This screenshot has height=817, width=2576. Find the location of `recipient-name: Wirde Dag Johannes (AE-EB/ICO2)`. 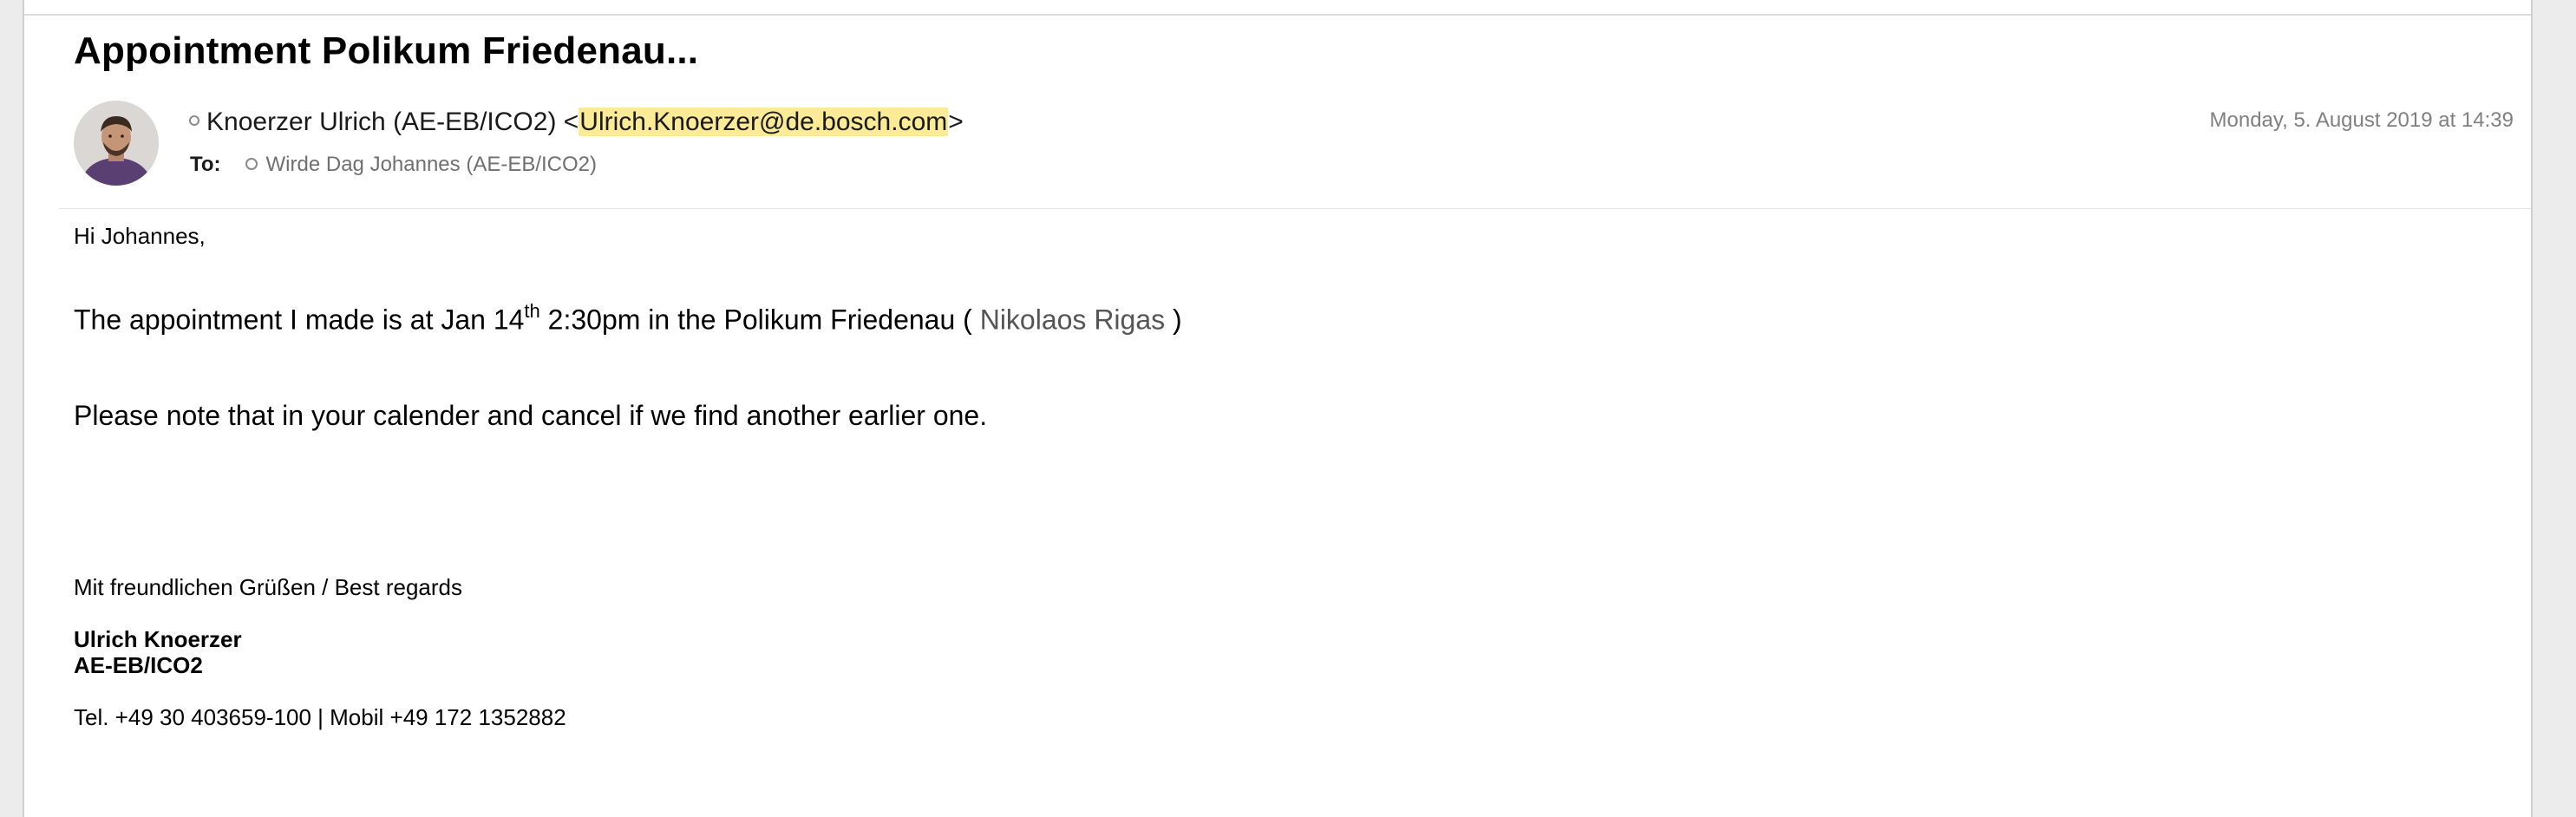

recipient-name: Wirde Dag Johannes (AE-EB/ICO2) is located at coordinates (431, 164).